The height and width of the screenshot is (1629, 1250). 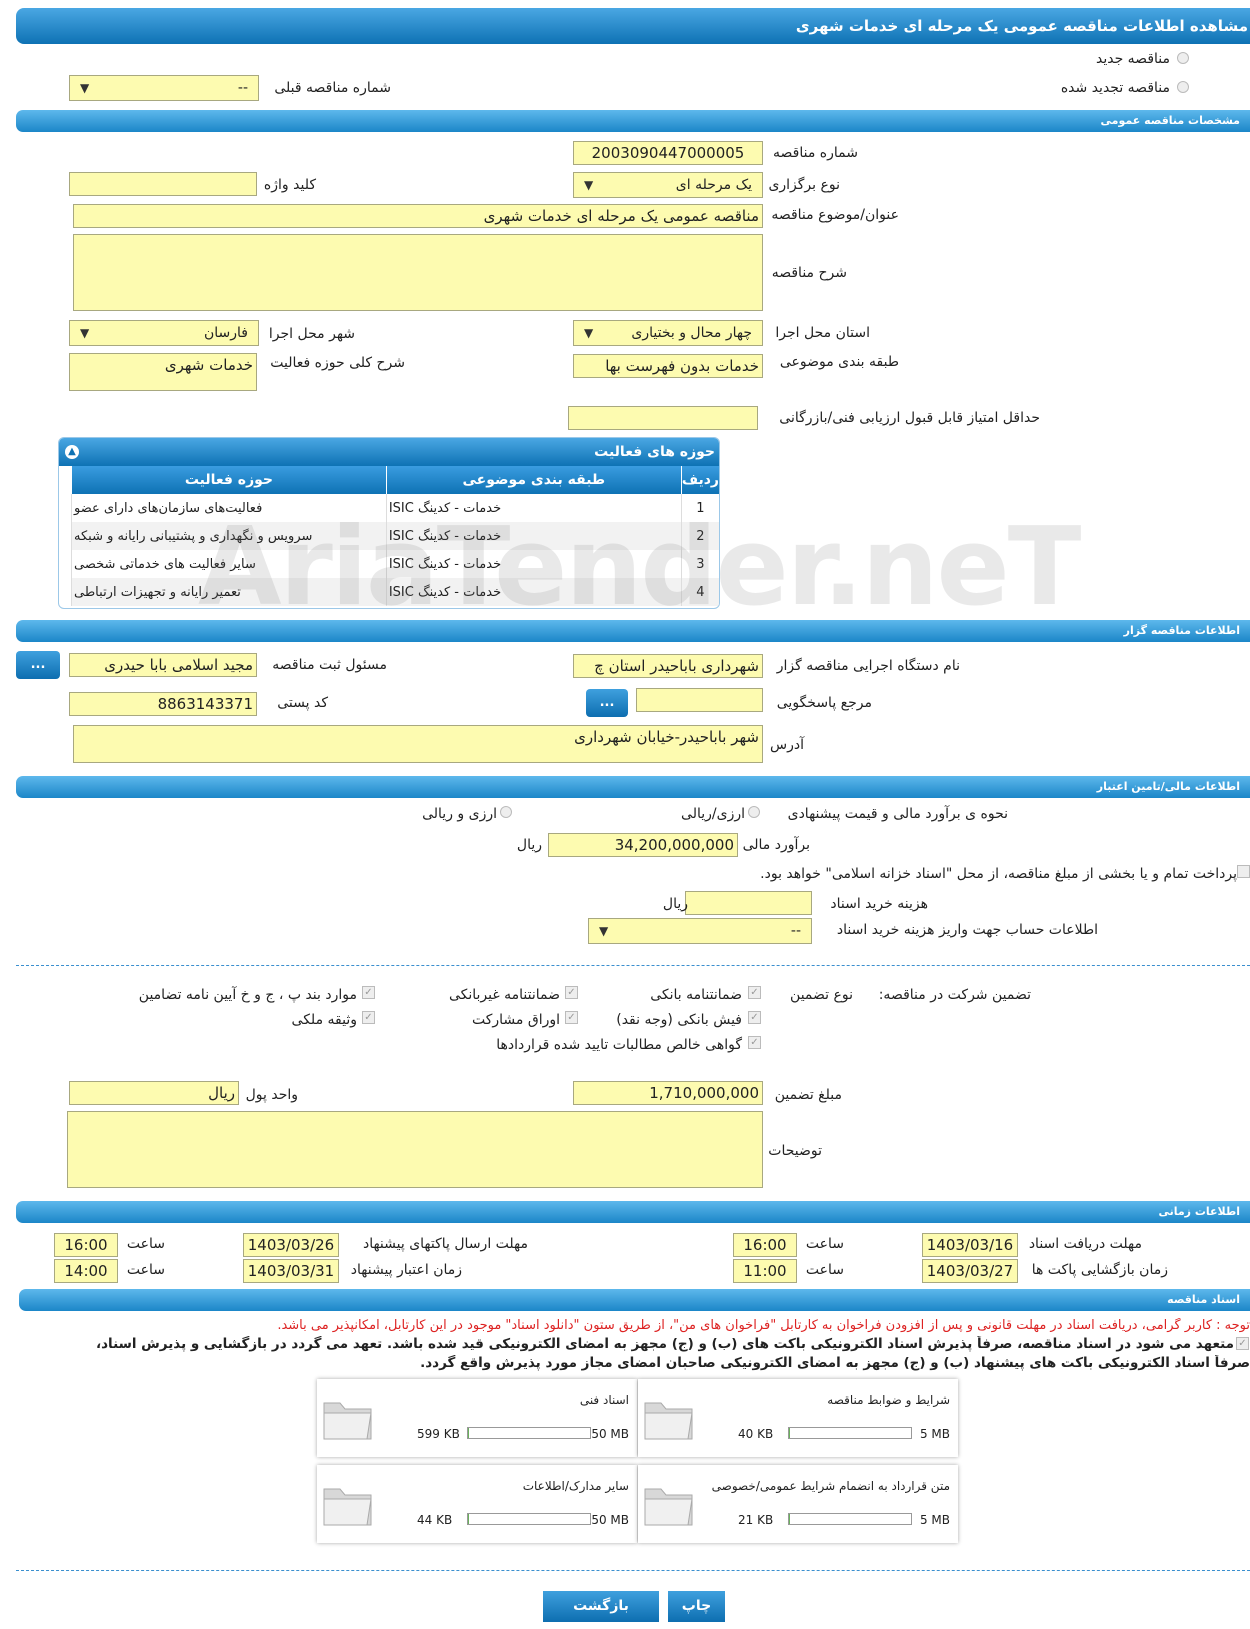 I want to click on org-name-label: نام دستگاه اجرایی مناقصه گزار, so click(x=868, y=666).